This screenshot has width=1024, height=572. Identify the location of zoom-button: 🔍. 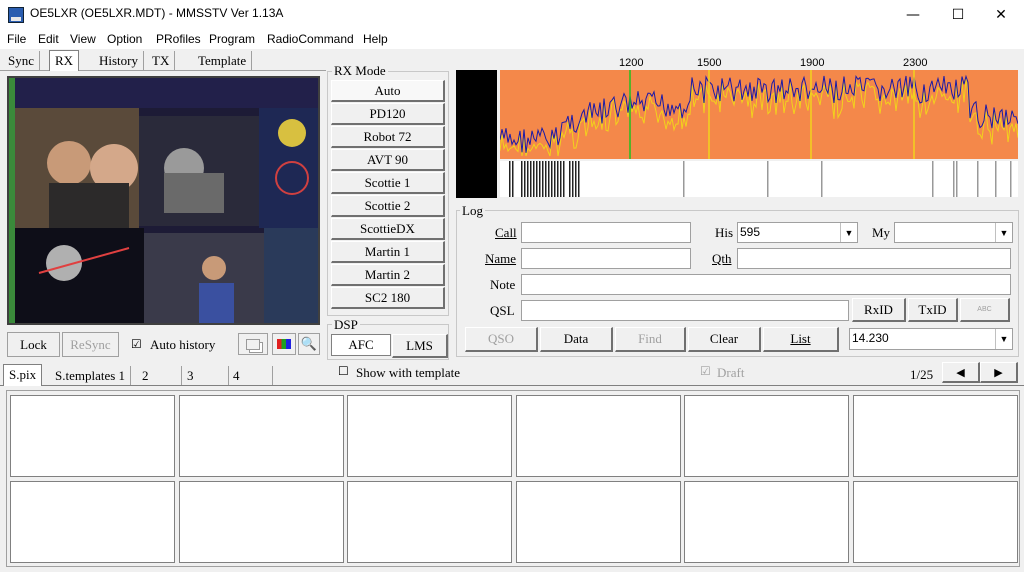
(309, 344).